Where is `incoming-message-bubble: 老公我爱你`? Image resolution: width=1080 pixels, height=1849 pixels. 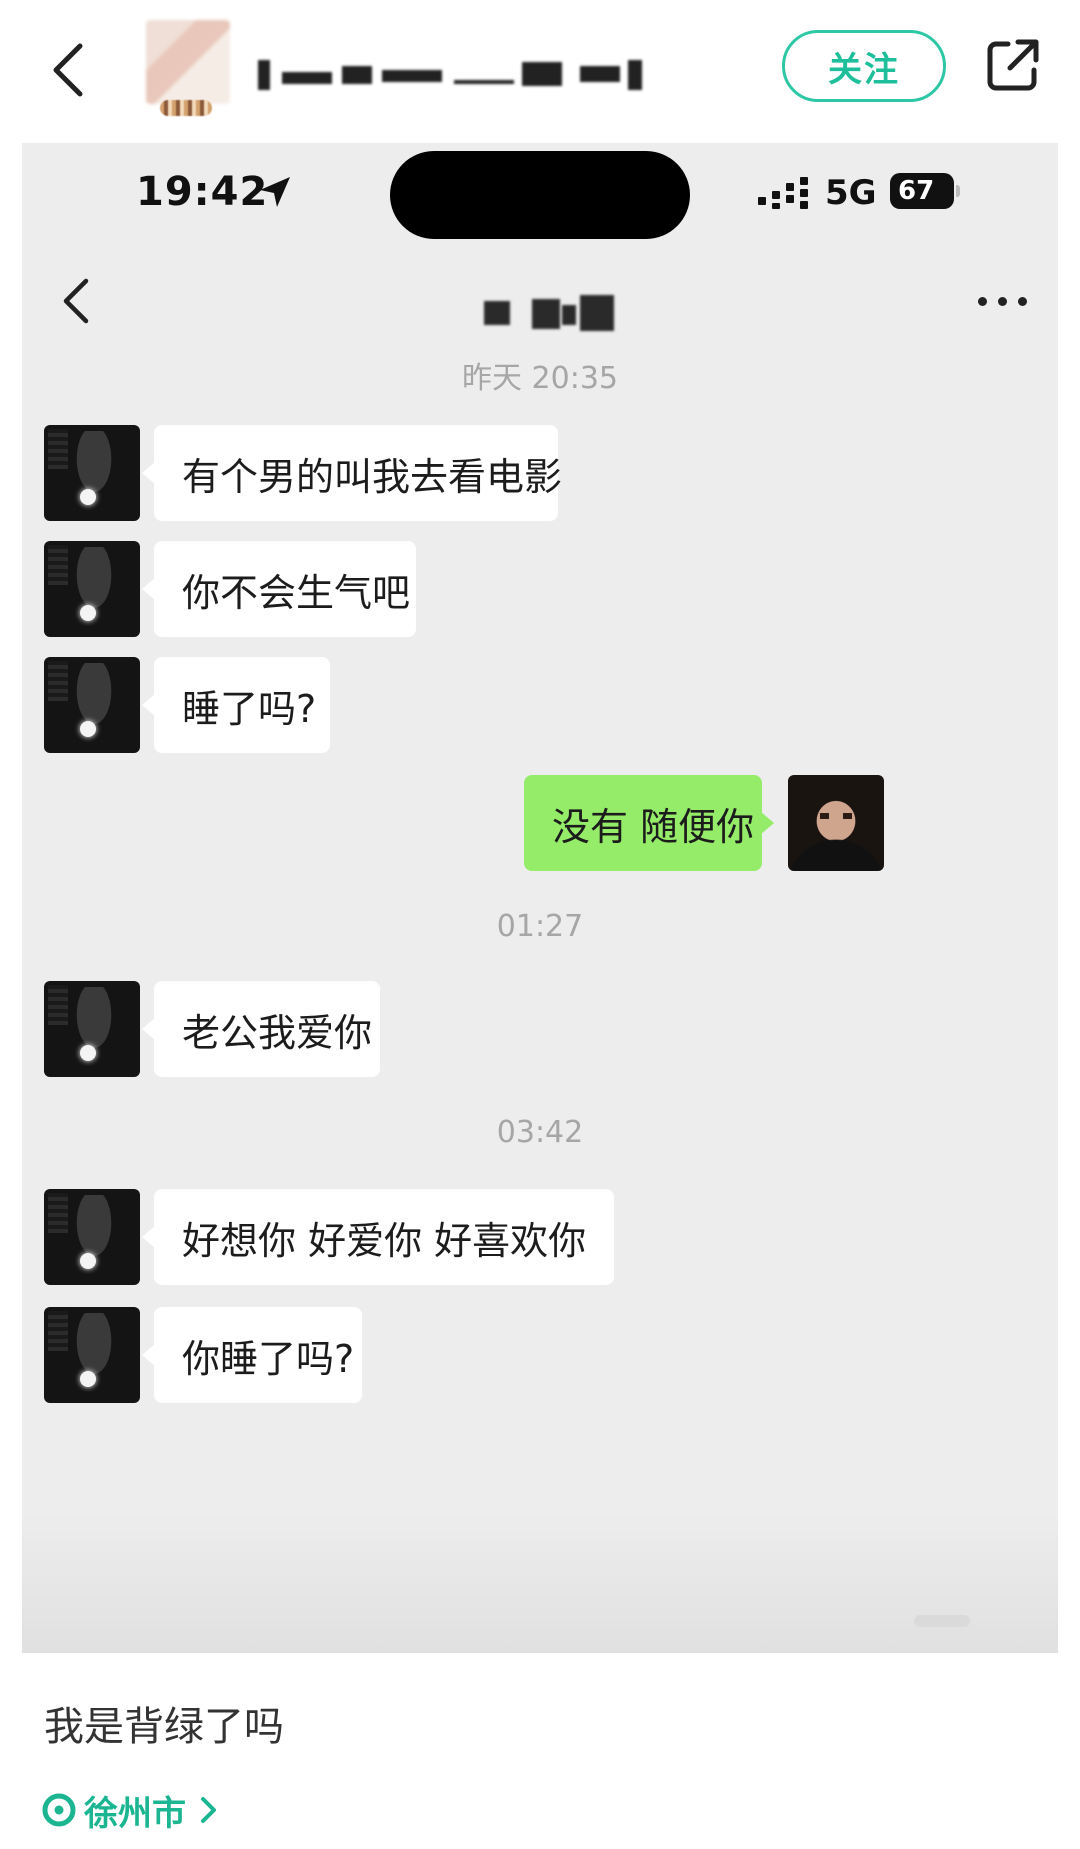 incoming-message-bubble: 老公我爱你 is located at coordinates (261, 1029).